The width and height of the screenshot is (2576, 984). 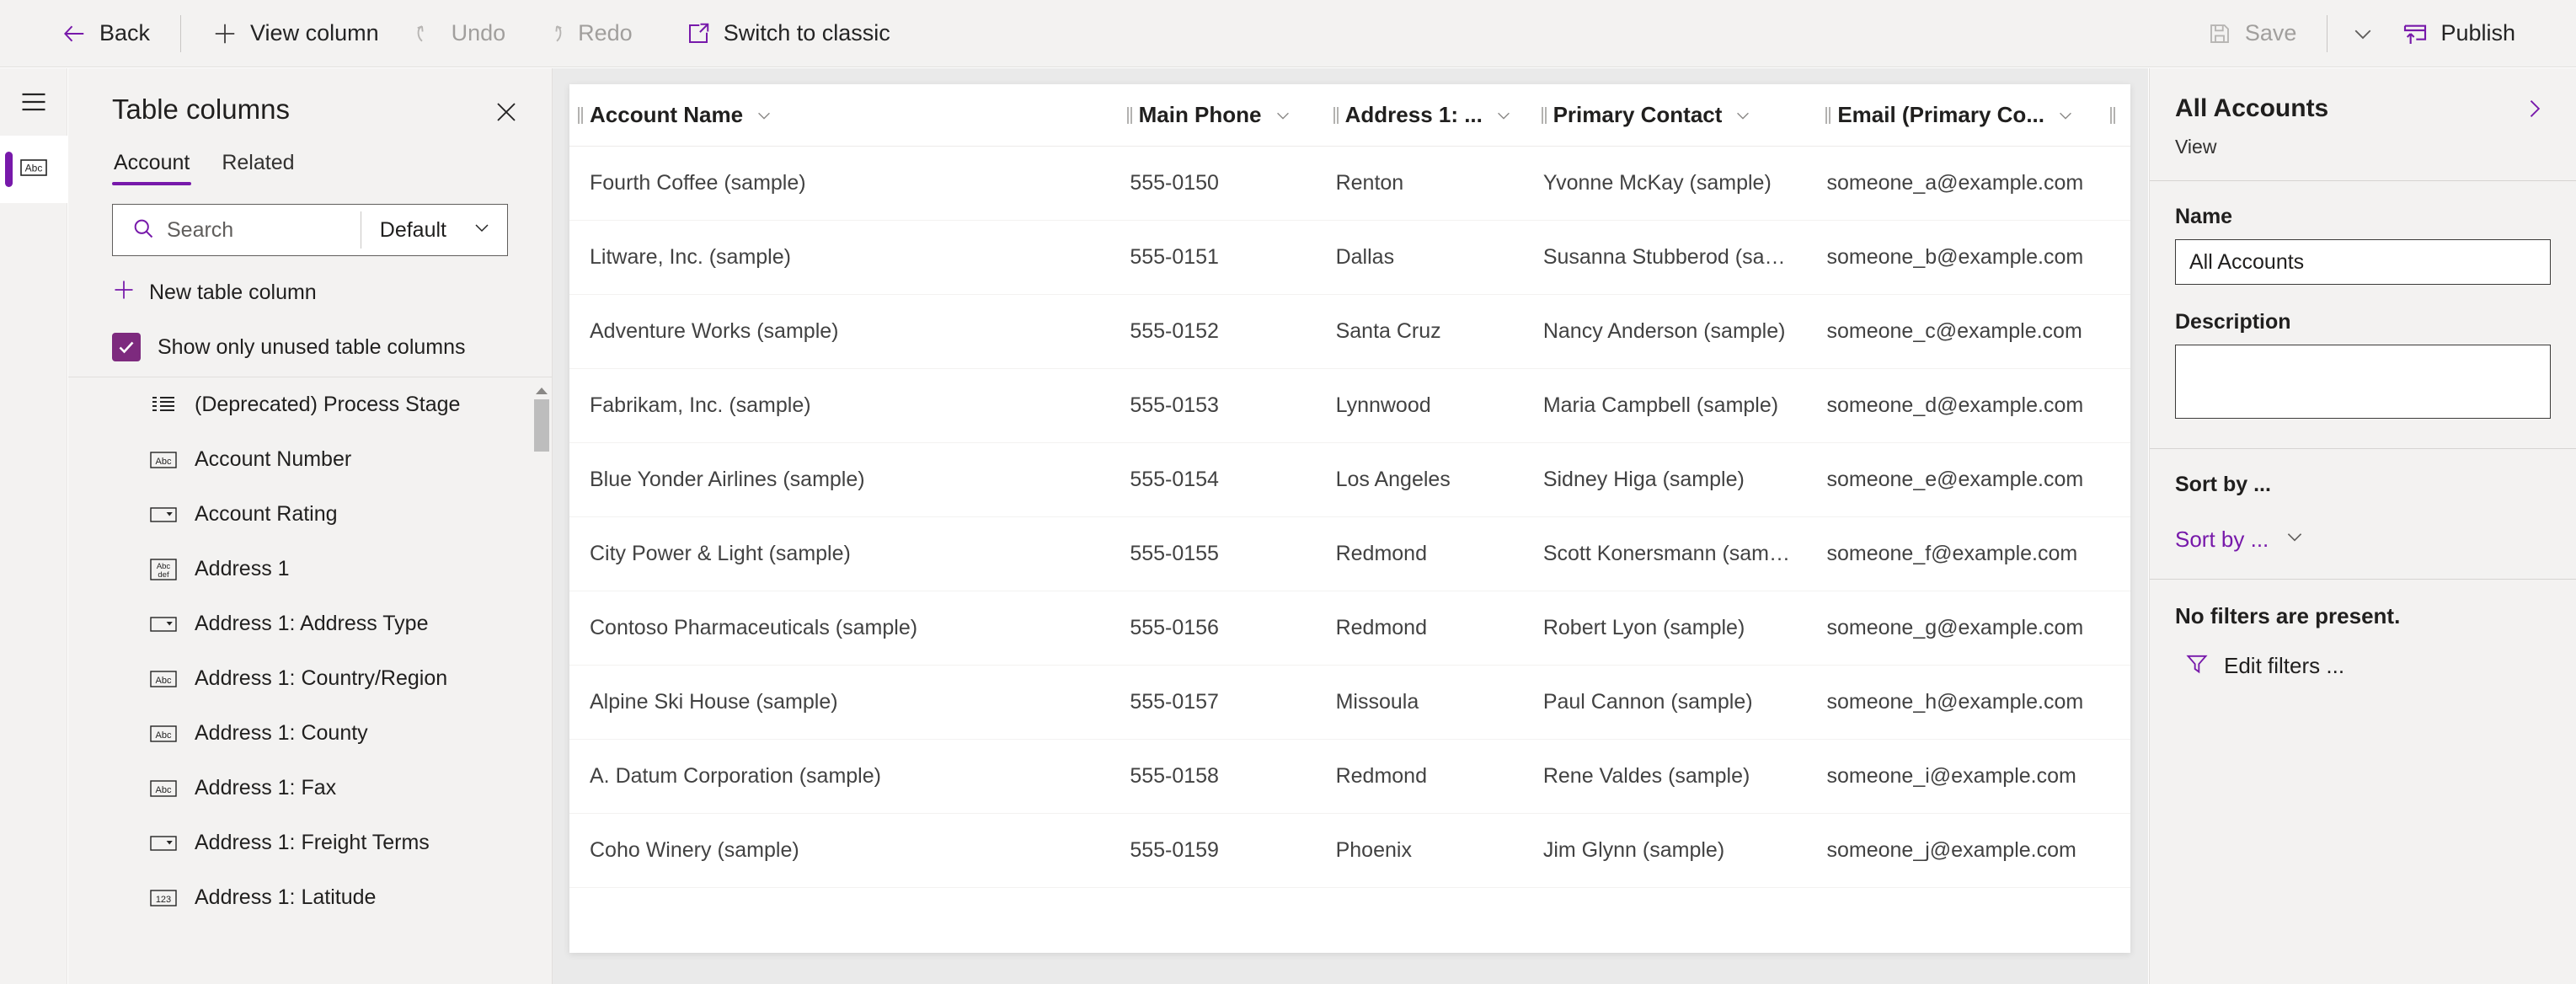 What do you see at coordinates (1955, 627) in the screenshot?
I see `grid-cell-email_primary_contact: someone_g@example.com` at bounding box center [1955, 627].